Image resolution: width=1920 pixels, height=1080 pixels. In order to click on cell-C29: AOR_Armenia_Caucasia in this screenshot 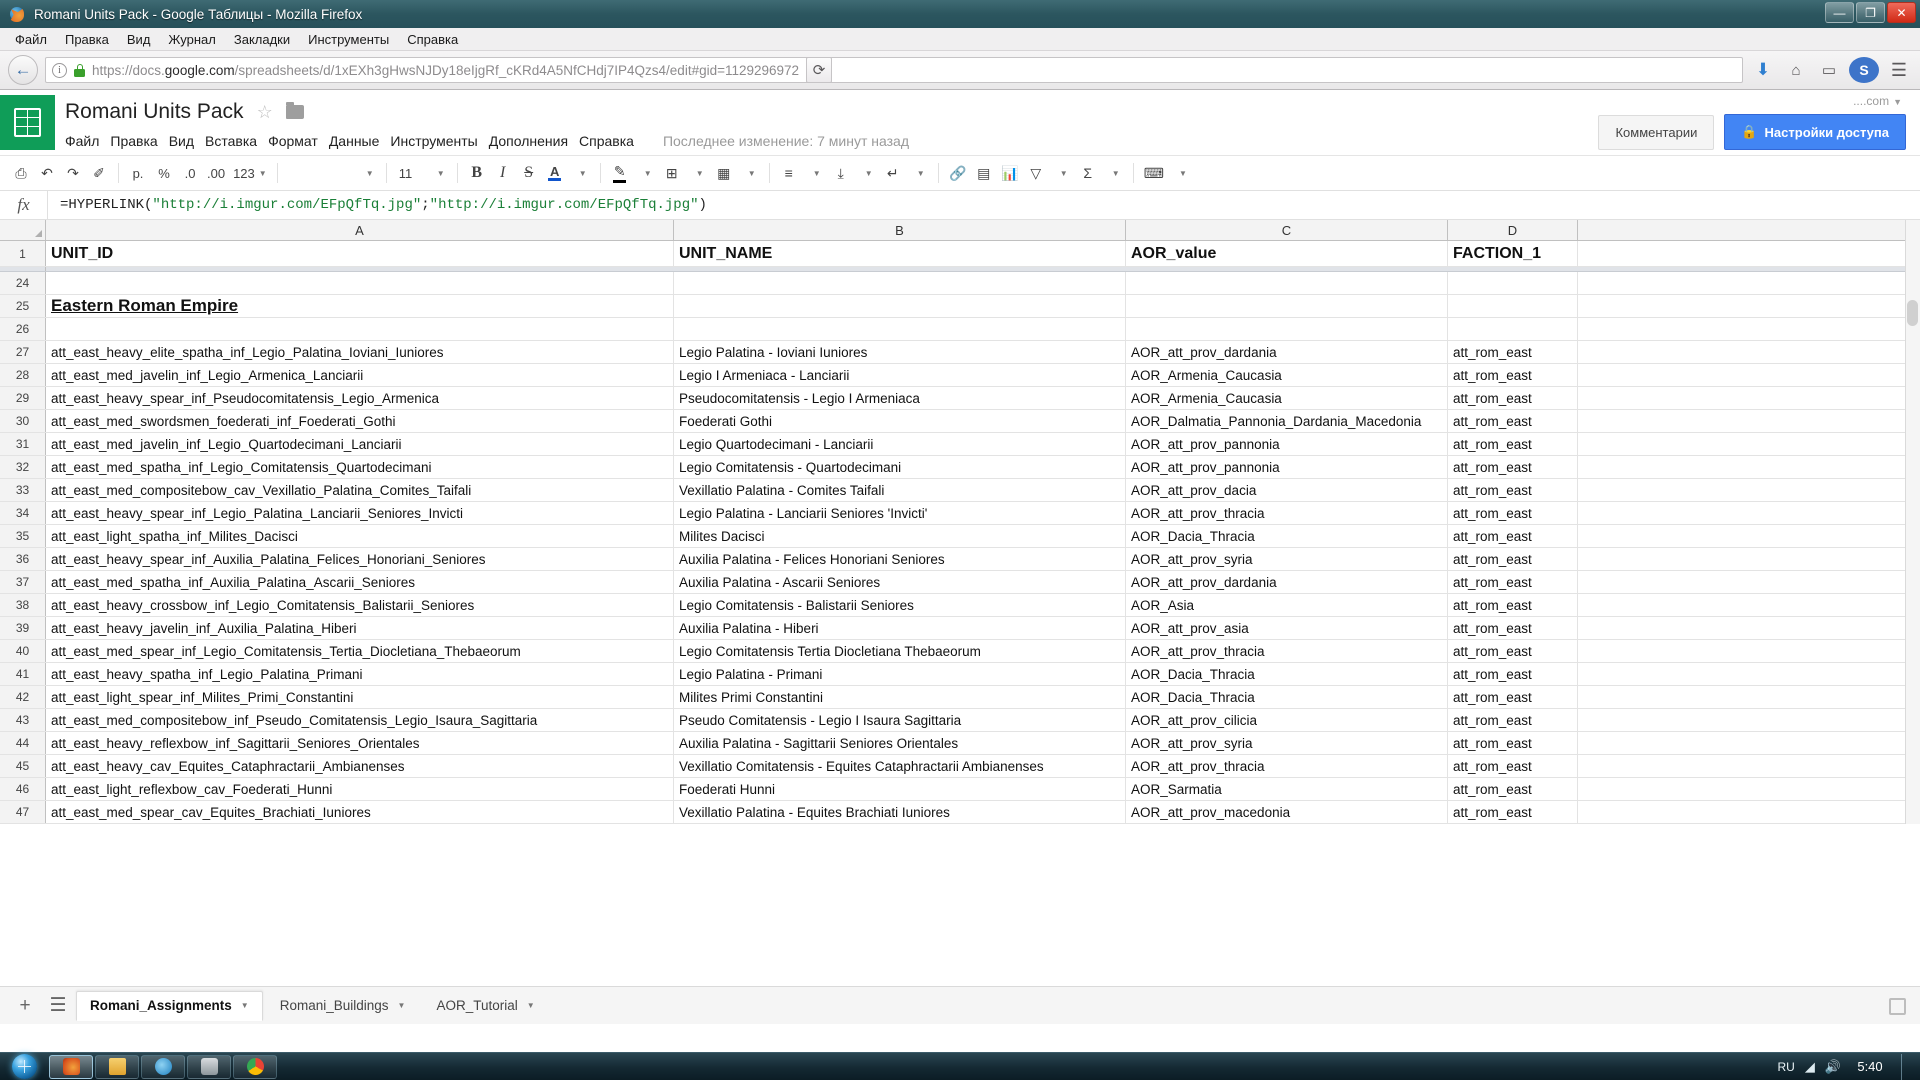, I will do `click(1287, 398)`.